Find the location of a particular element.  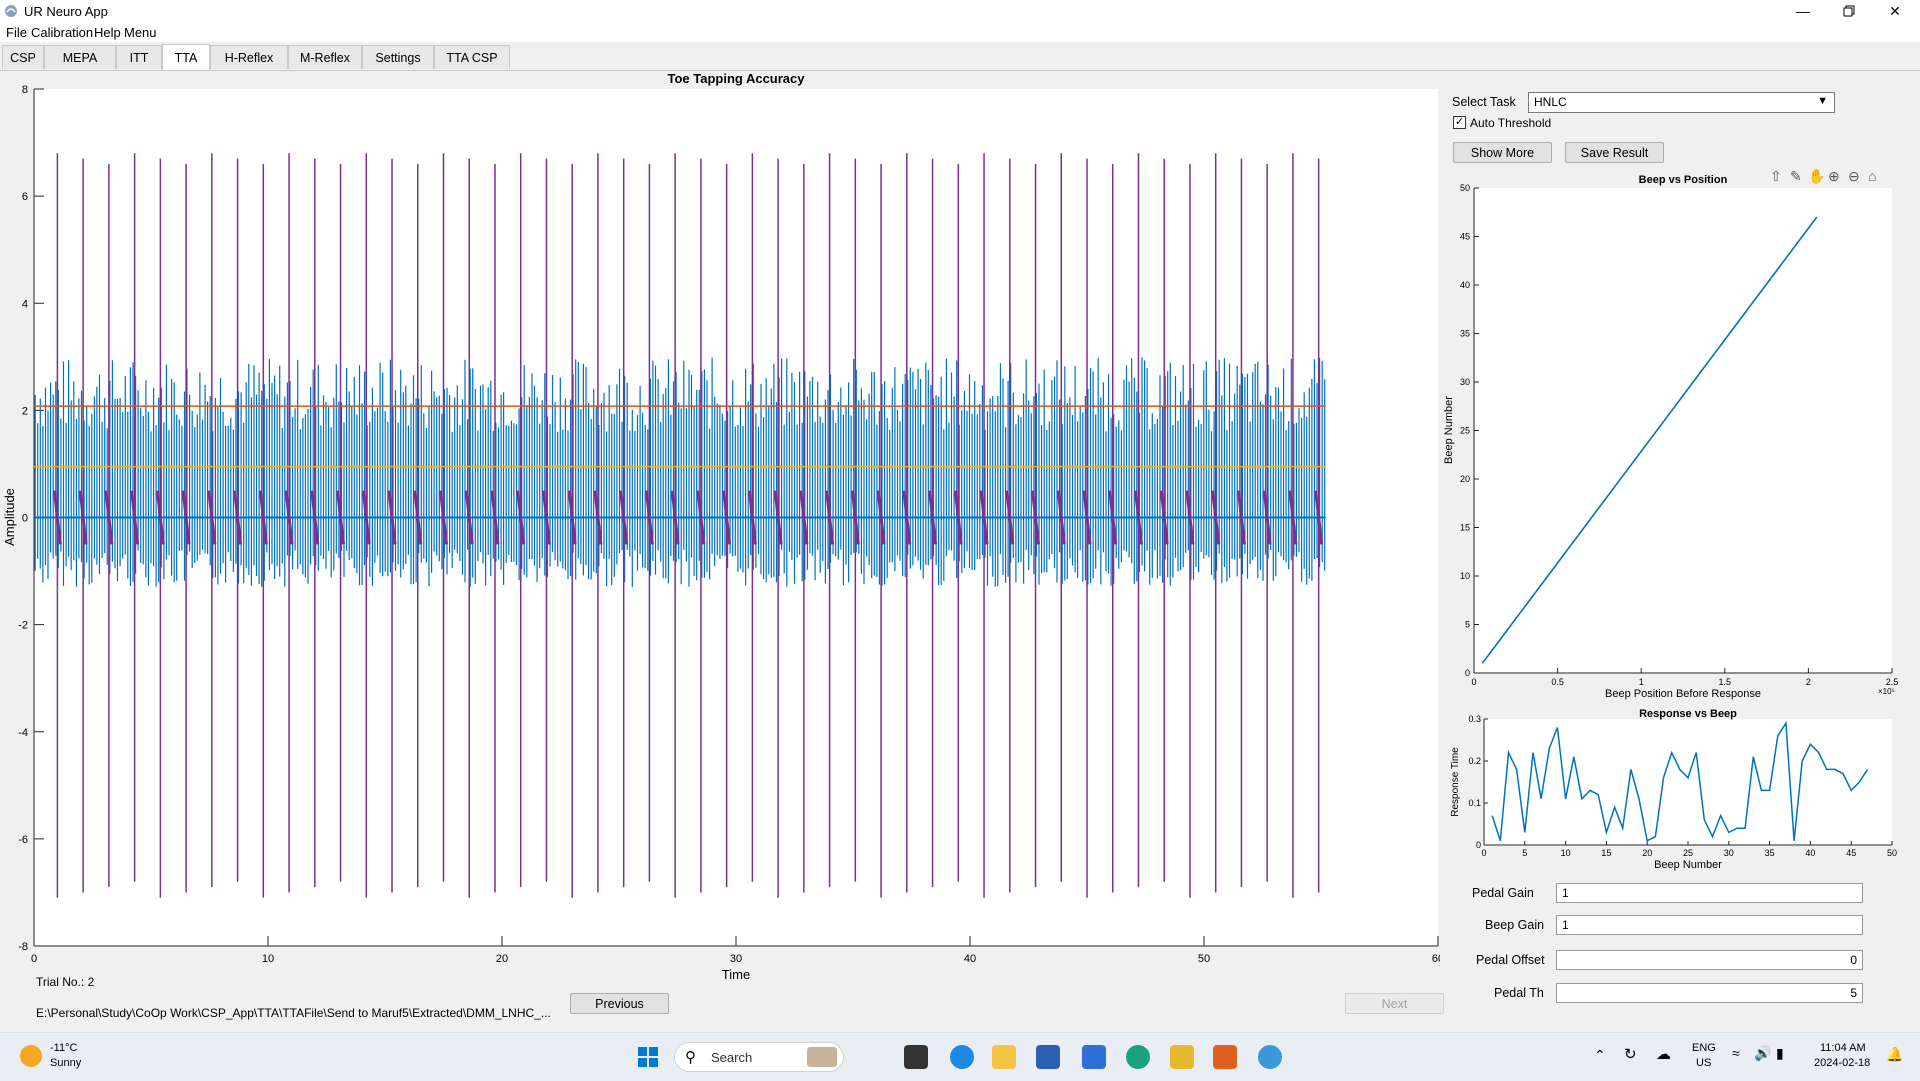

search-box: ⚲ Search is located at coordinates (759, 1057).